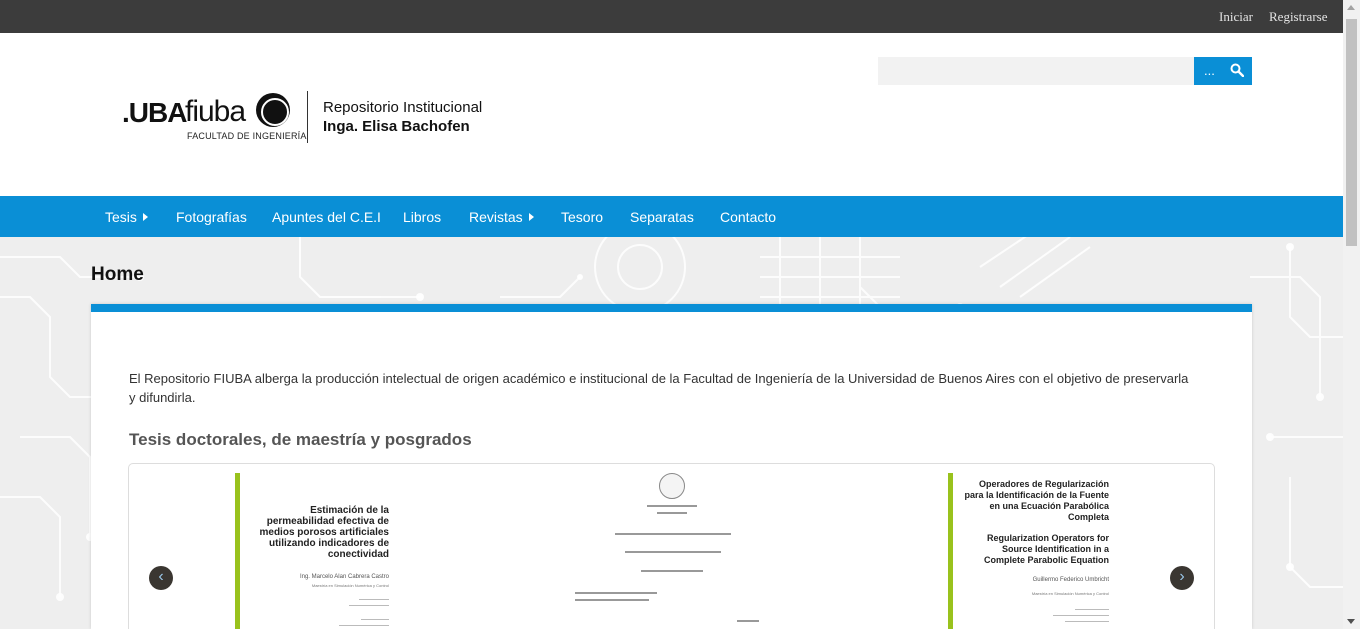  What do you see at coordinates (1070, 580) in the screenshot?
I see `slide-author: Guillermo Federico Umbricht` at bounding box center [1070, 580].